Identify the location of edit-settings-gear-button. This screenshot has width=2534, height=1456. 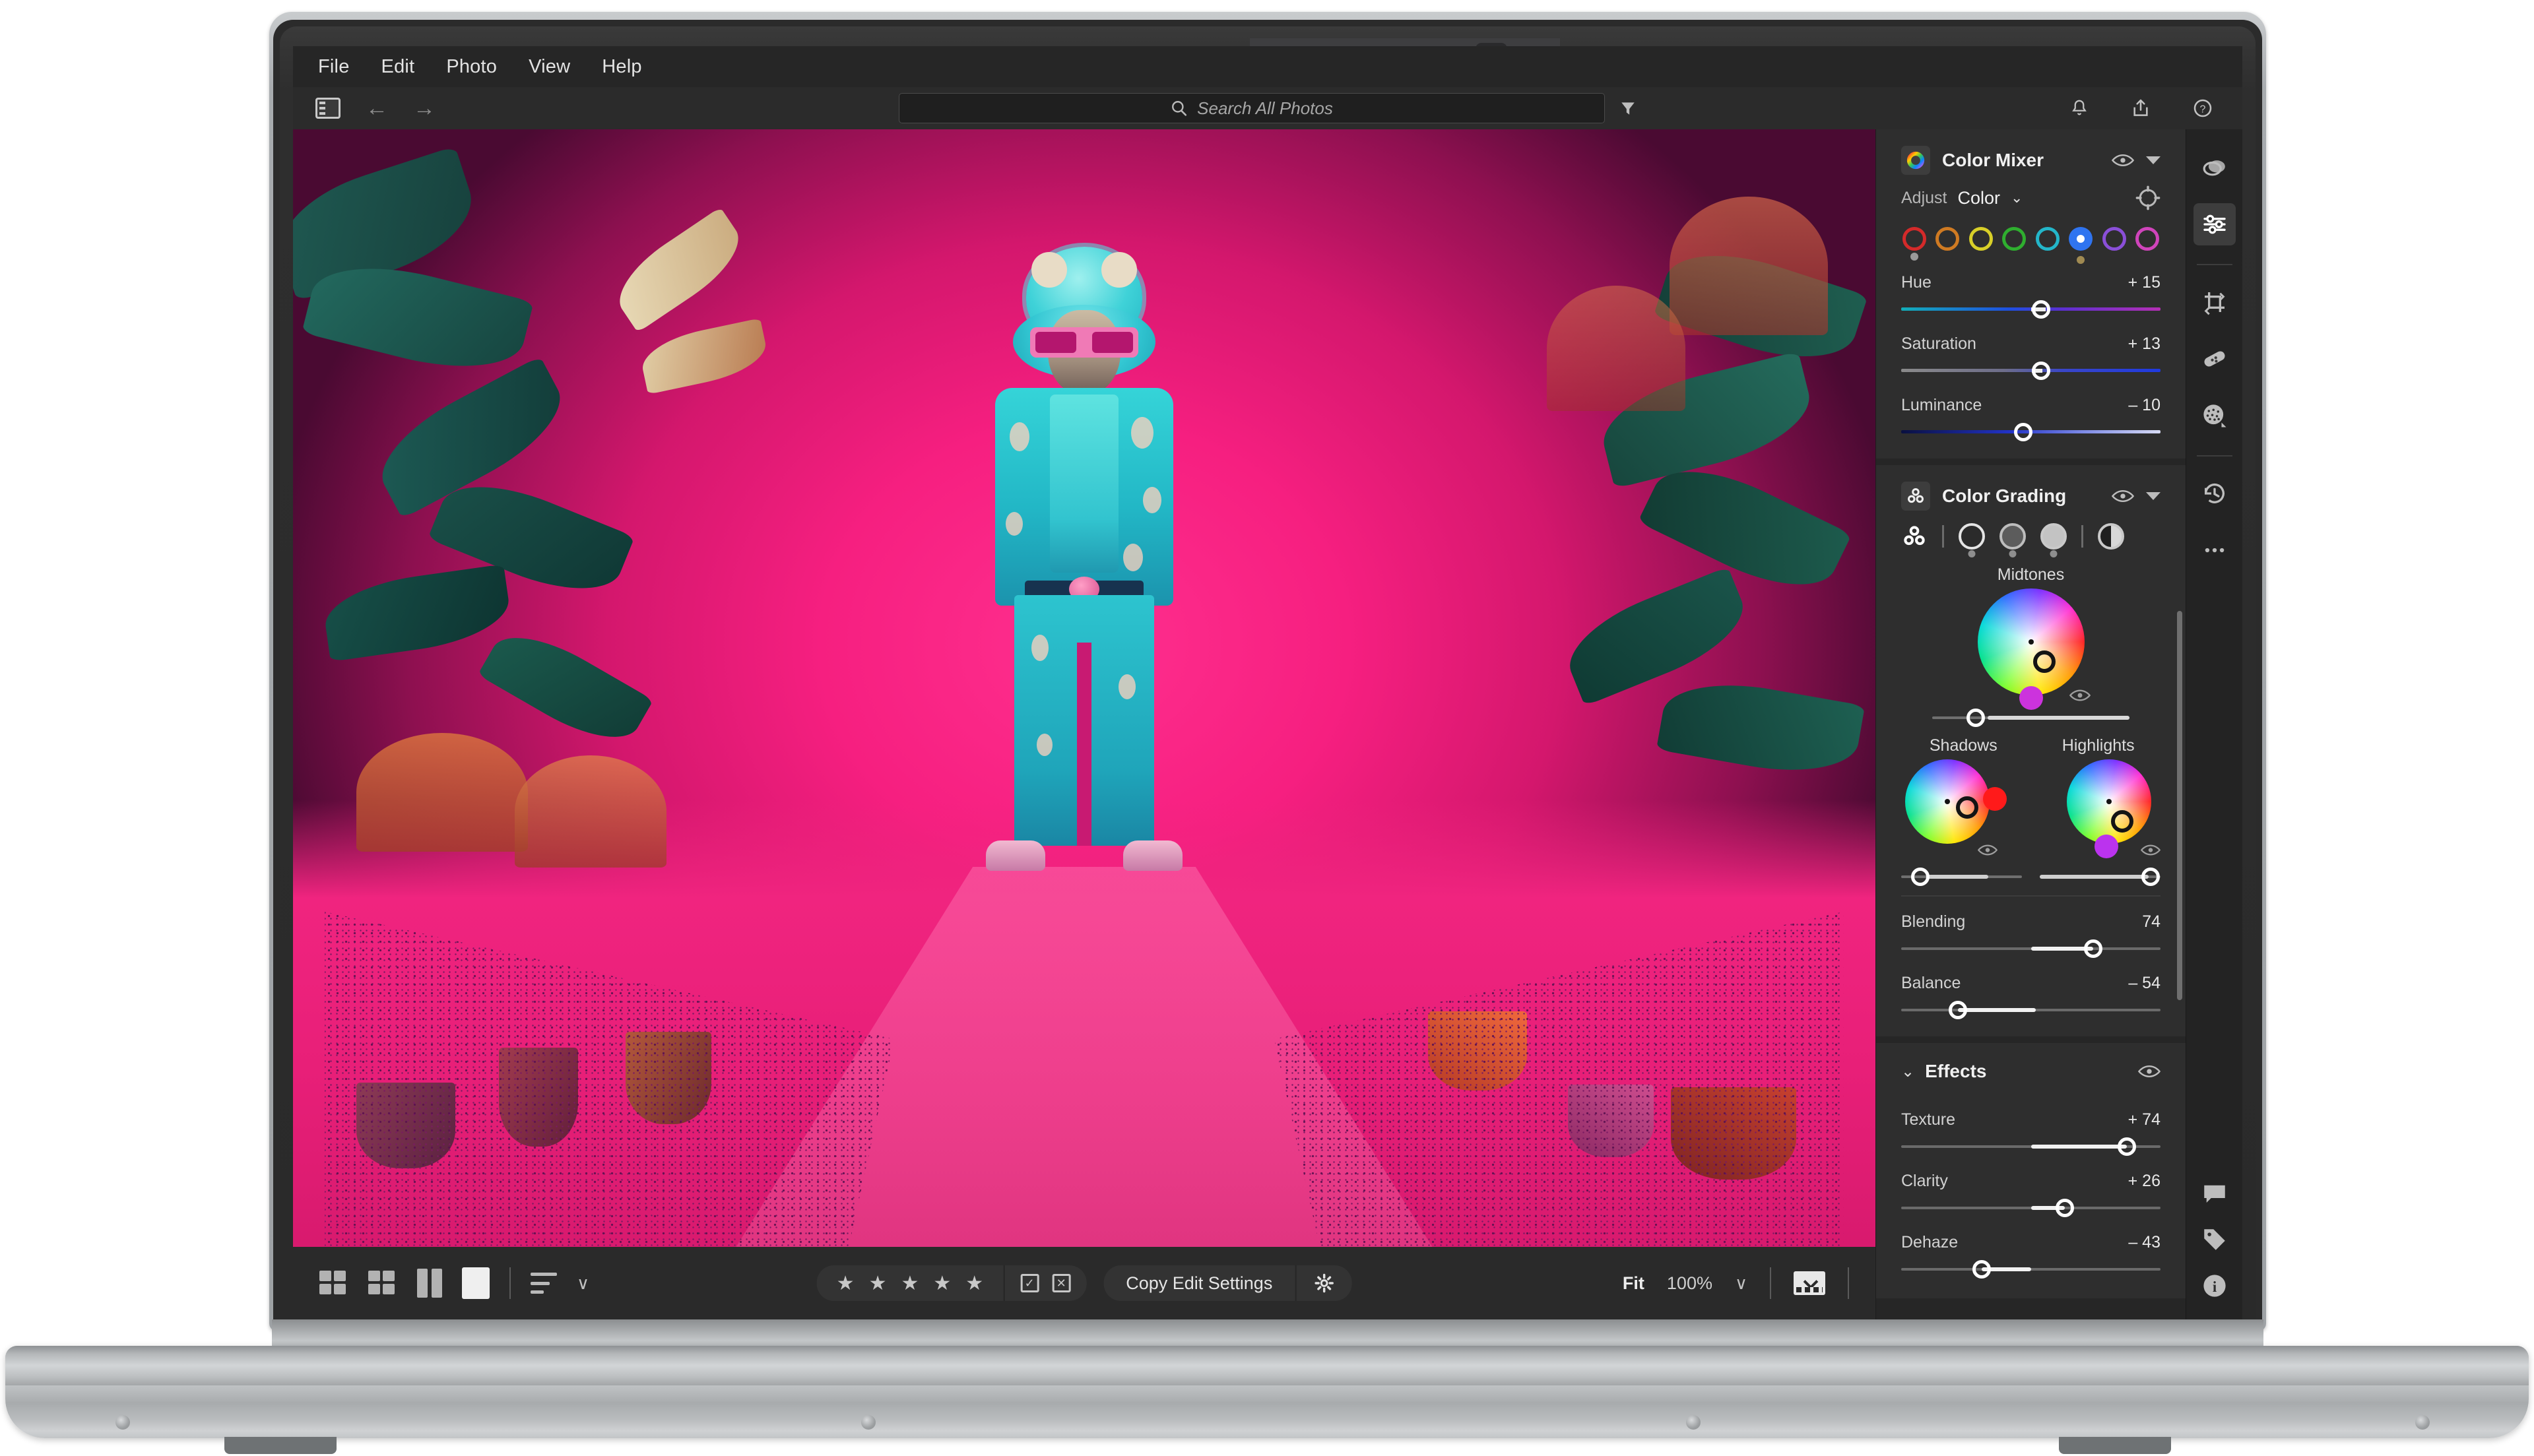
(1323, 1283).